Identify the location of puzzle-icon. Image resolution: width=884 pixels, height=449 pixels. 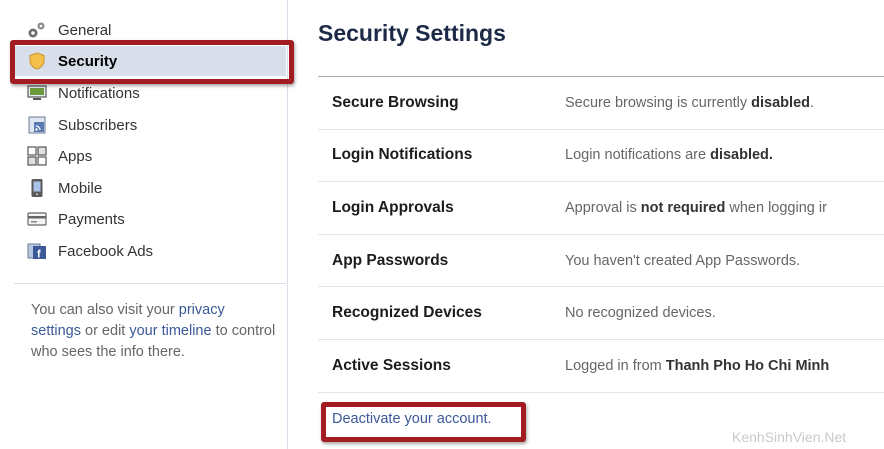
(37, 156).